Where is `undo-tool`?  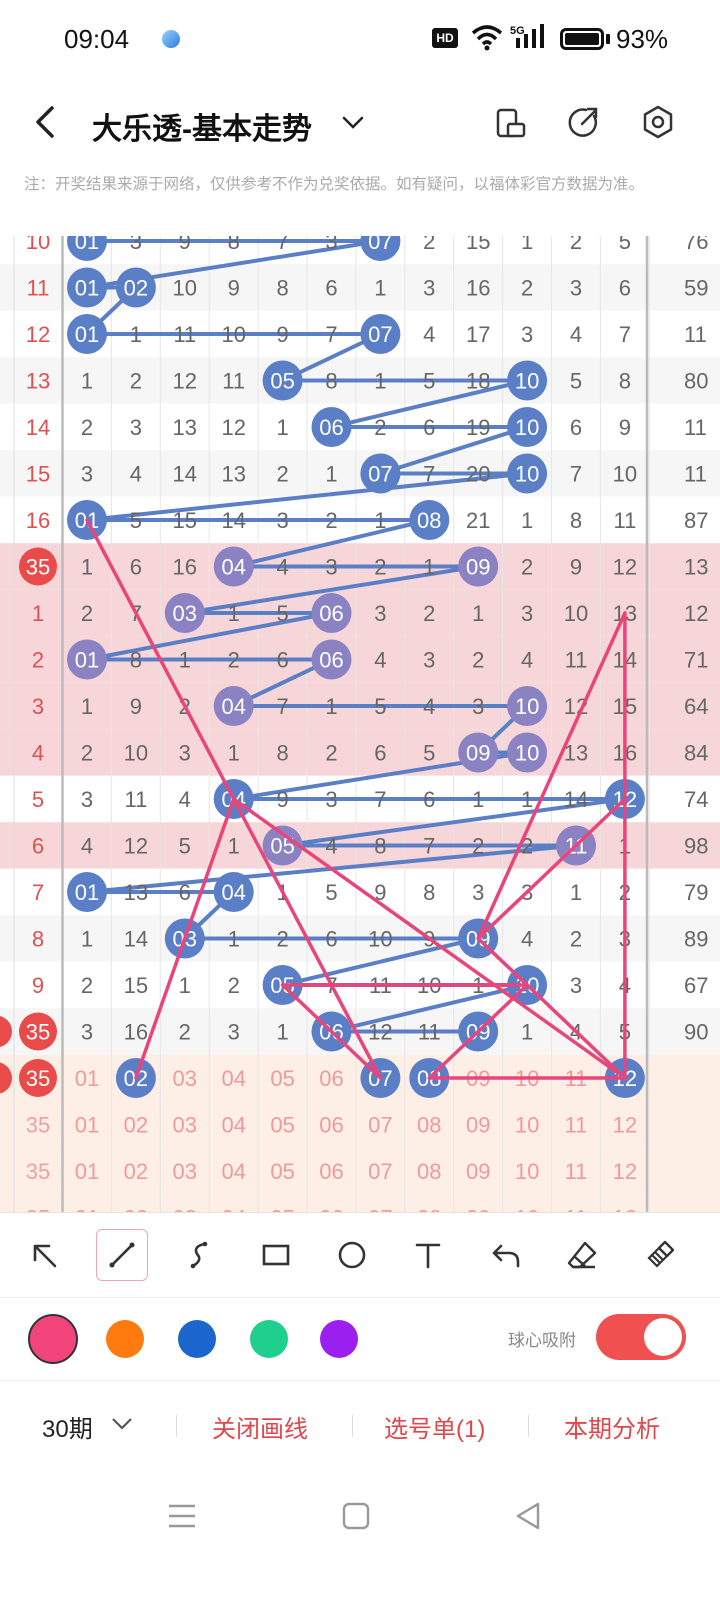 undo-tool is located at coordinates (506, 1255).